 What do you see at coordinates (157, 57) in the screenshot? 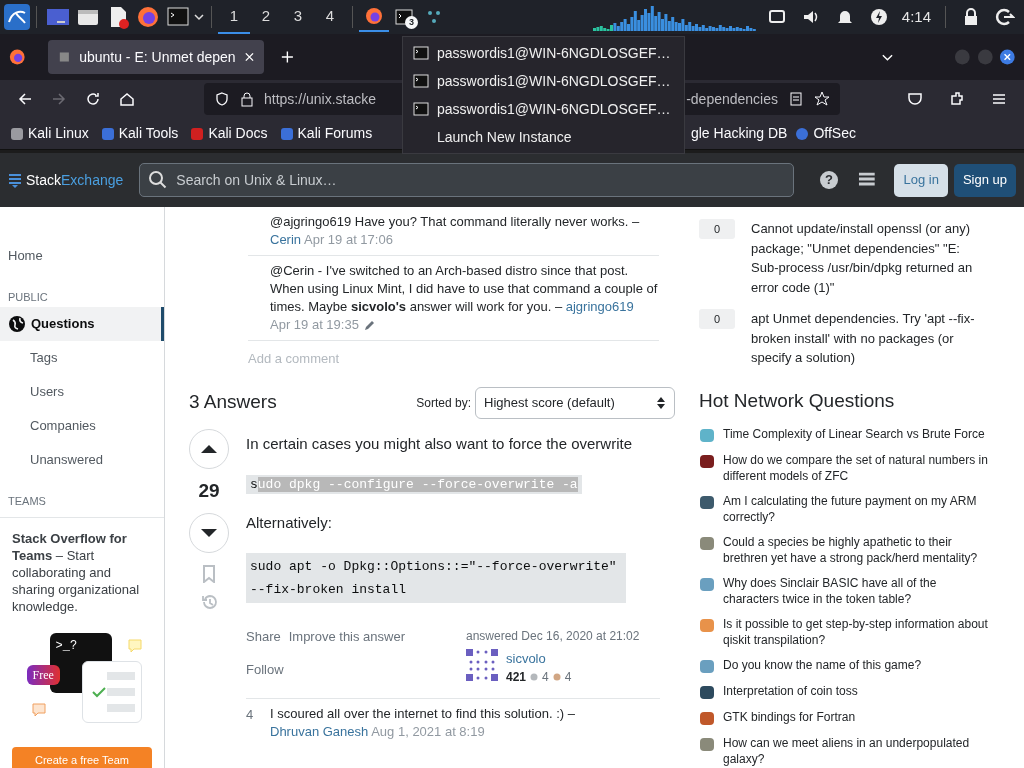
I see `tab-title: ubuntu - E: Unmet depen` at bounding box center [157, 57].